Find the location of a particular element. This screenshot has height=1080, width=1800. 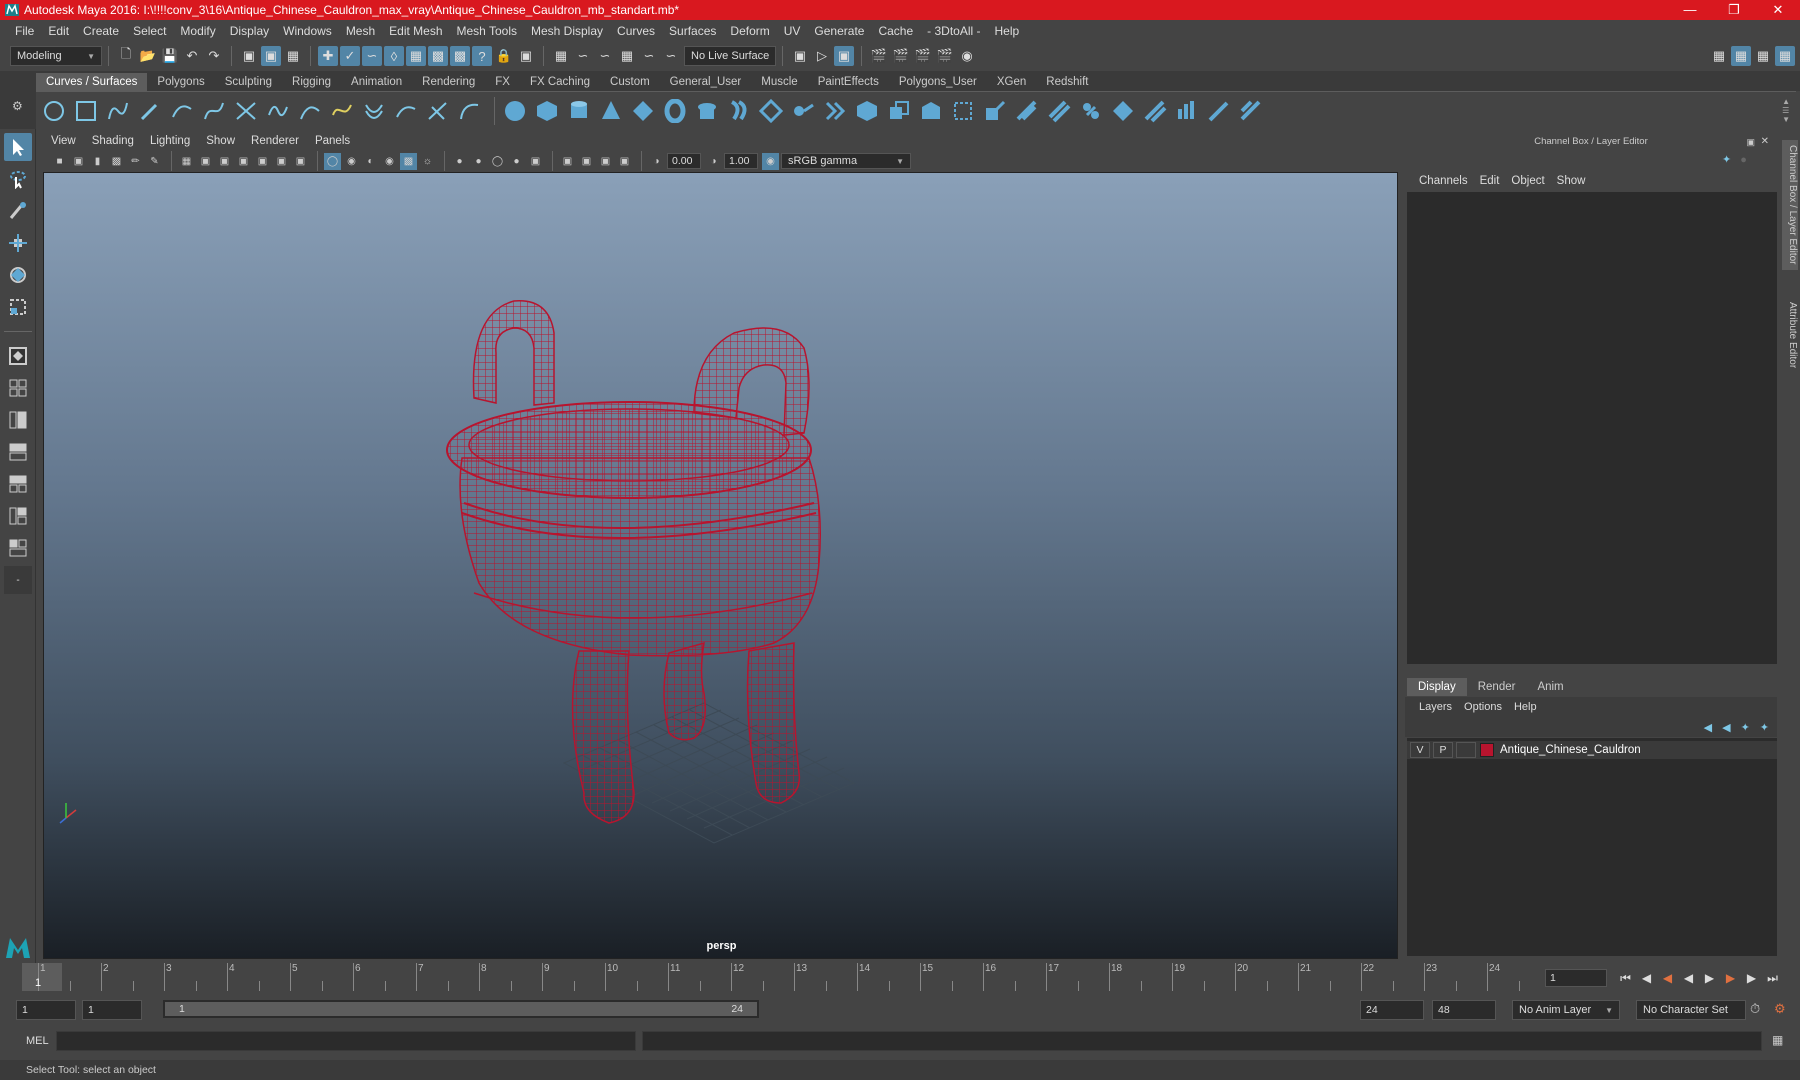

nurbs-torus-icon is located at coordinates (675, 111).